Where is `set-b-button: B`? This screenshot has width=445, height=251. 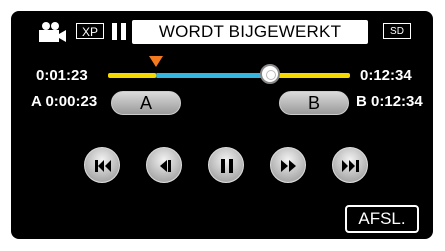 set-b-button: B is located at coordinates (314, 103).